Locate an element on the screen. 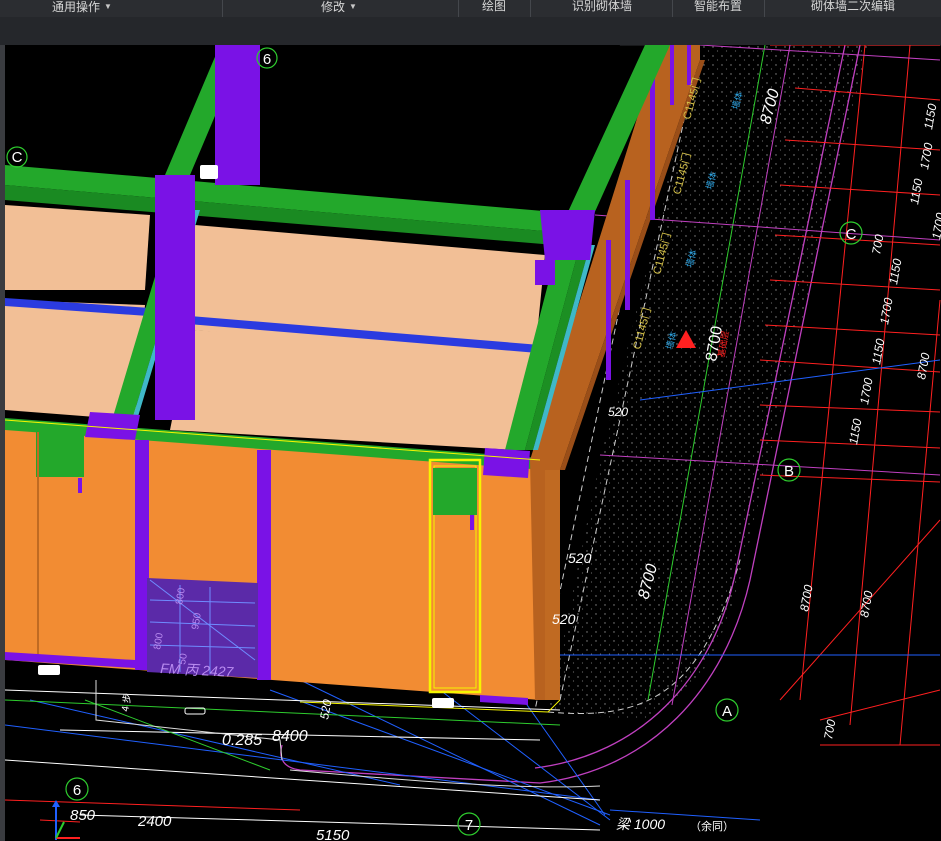 This screenshot has width=941, height=841. step-label: 4 步 is located at coordinates (126, 702).